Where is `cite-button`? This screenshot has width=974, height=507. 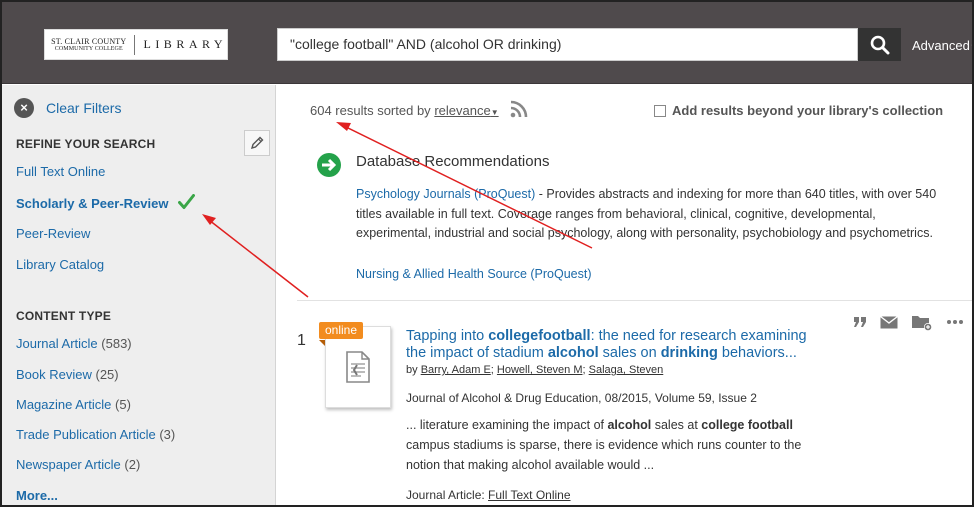 cite-button is located at coordinates (860, 322).